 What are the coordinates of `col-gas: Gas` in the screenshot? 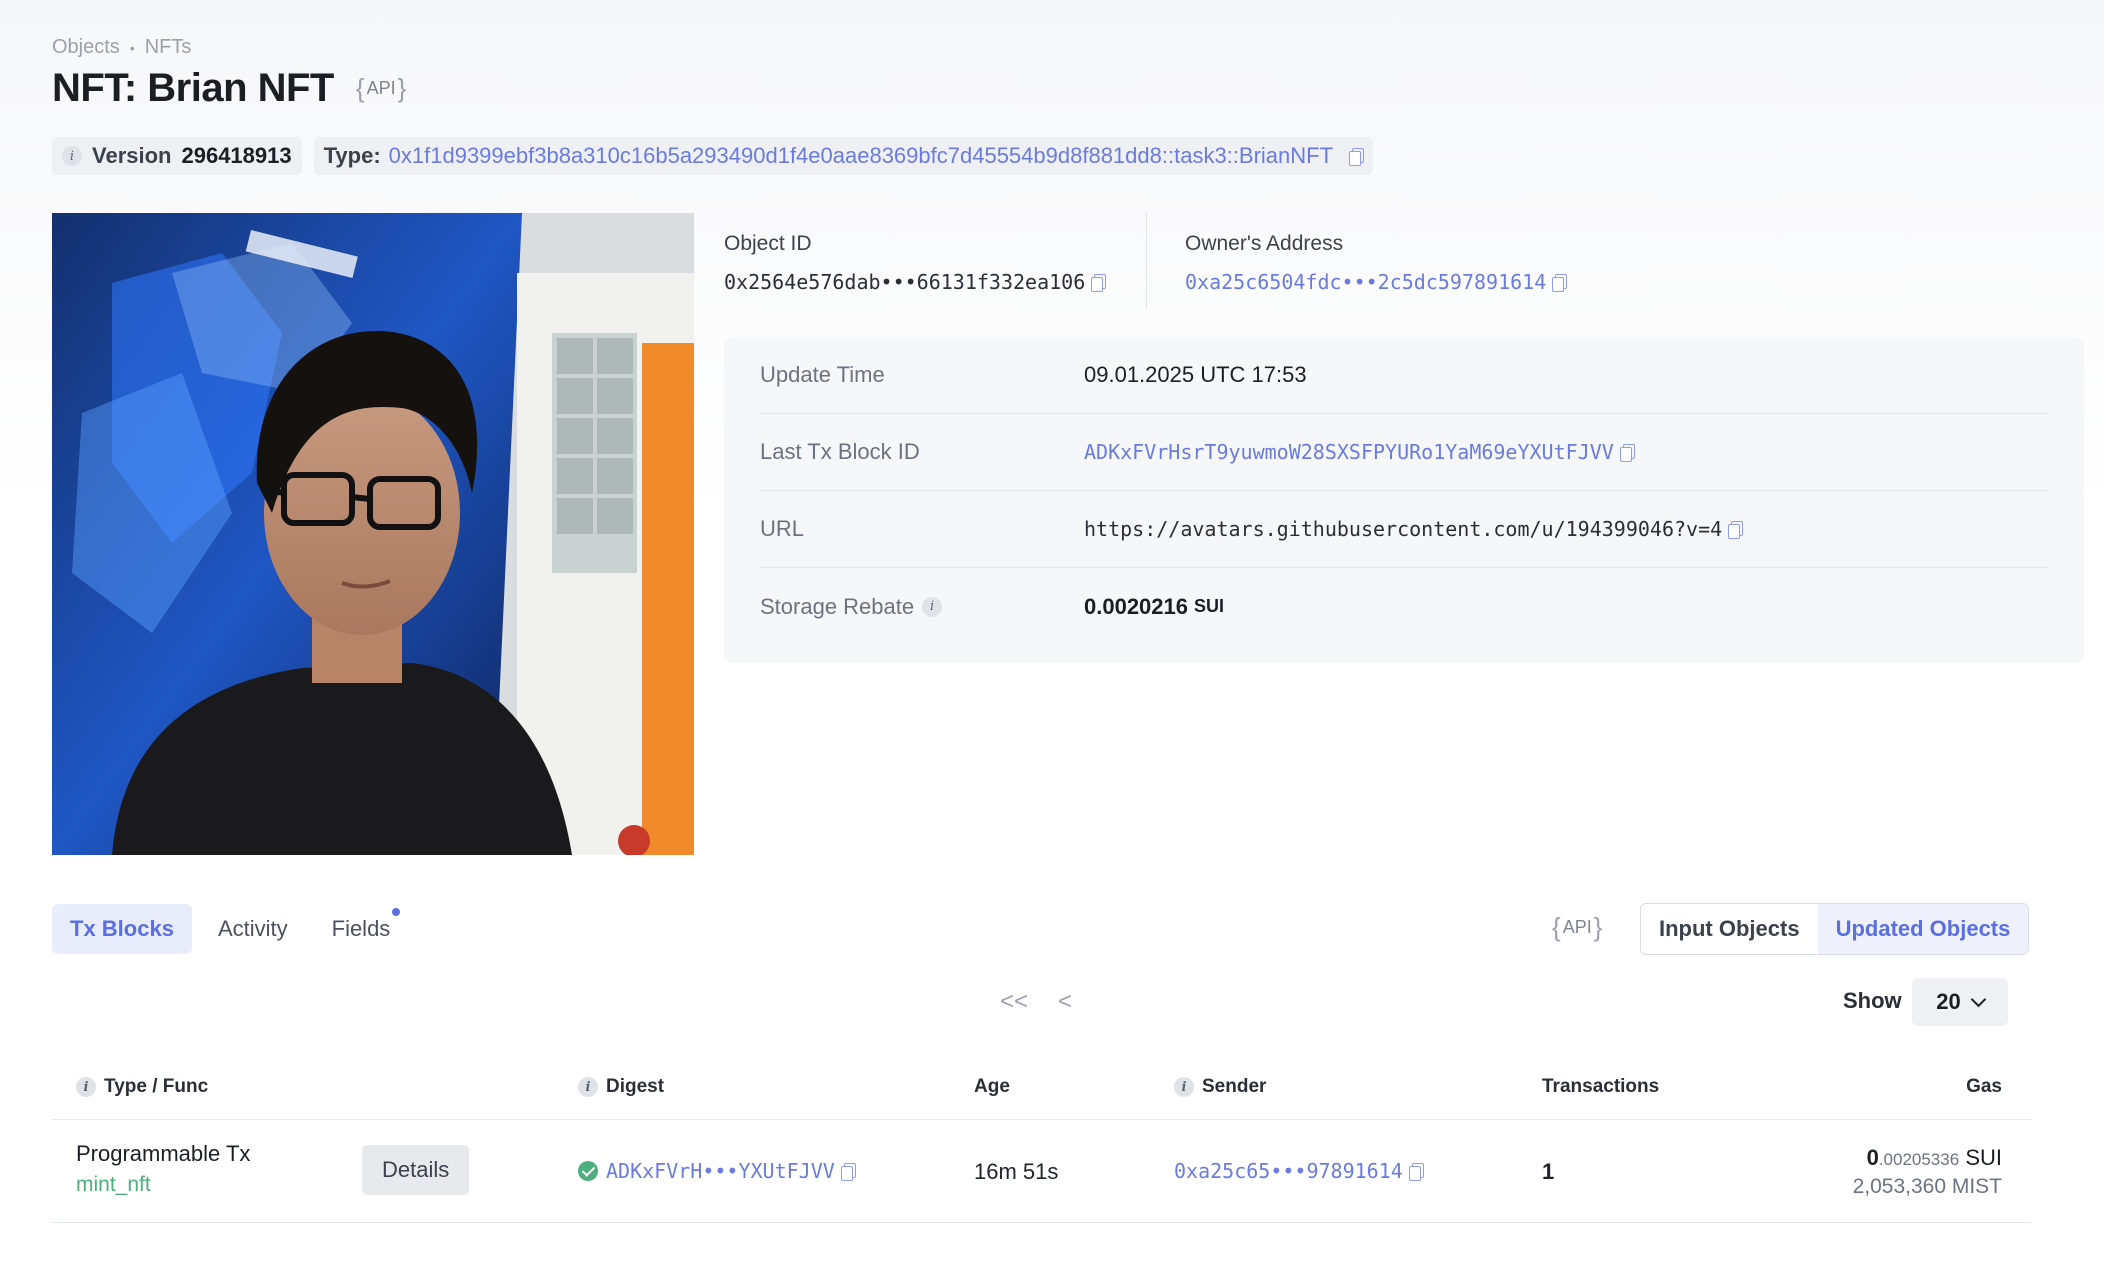 It's located at (1984, 1086).